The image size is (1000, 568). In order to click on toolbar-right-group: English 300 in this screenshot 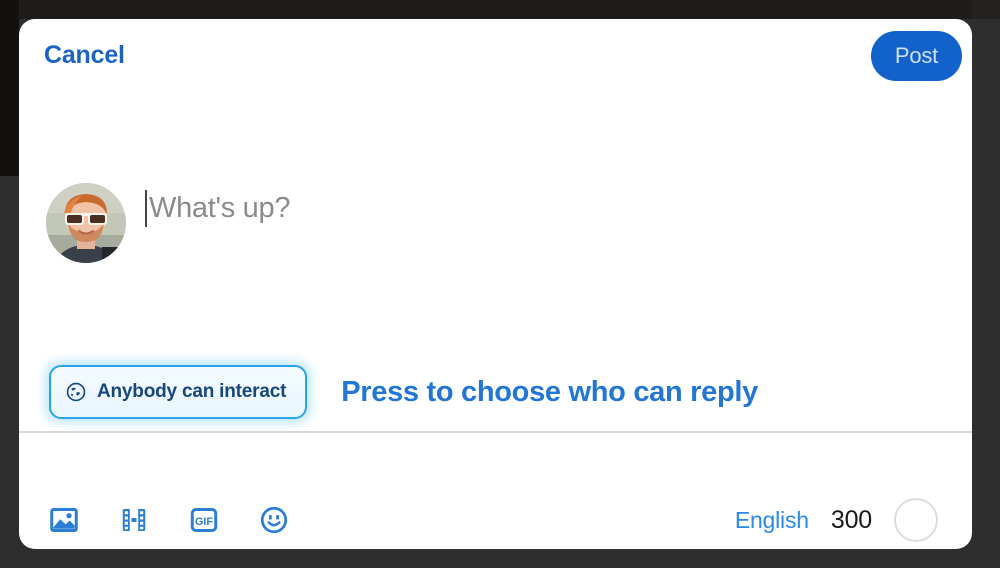, I will do `click(838, 520)`.